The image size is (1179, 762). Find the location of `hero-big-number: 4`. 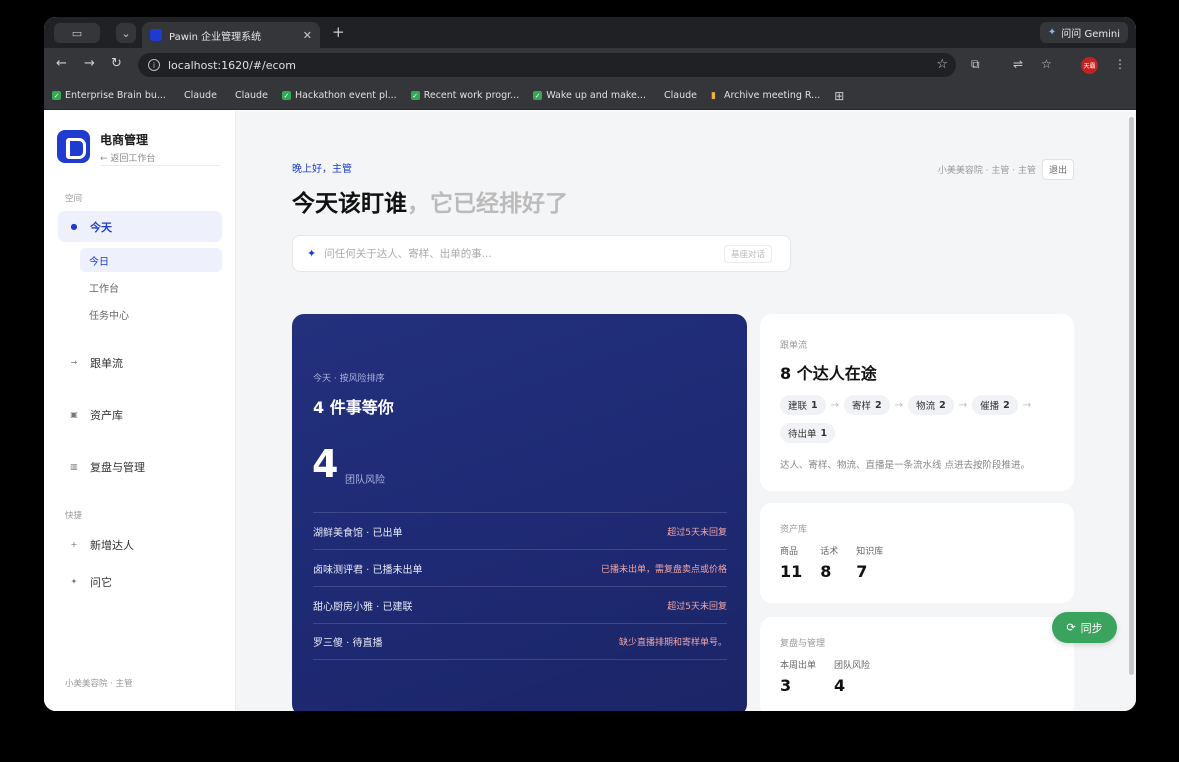

hero-big-number: 4 is located at coordinates (325, 464).